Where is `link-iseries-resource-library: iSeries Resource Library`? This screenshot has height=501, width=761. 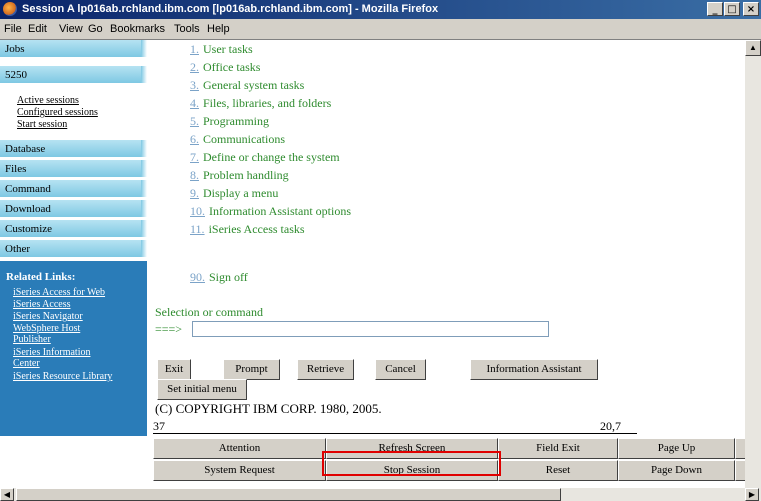
link-iseries-resource-library: iSeries Resource Library is located at coordinates (78, 376).